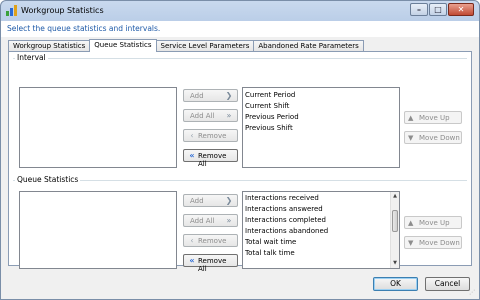 The height and width of the screenshot is (300, 480). I want to click on minimize-icon: –, so click(419, 9).